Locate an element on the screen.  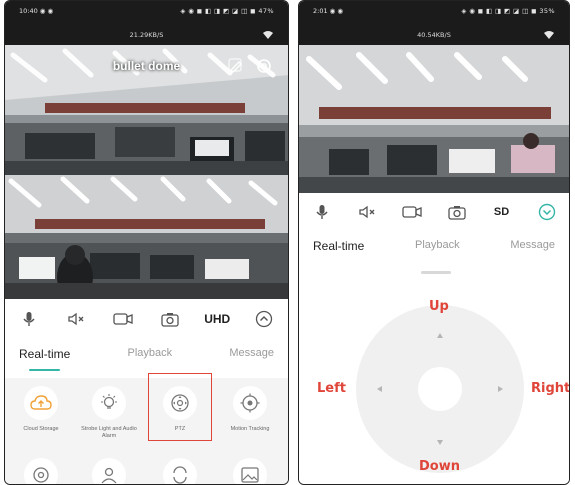
ptz-down-label: Down is located at coordinates (439, 466).